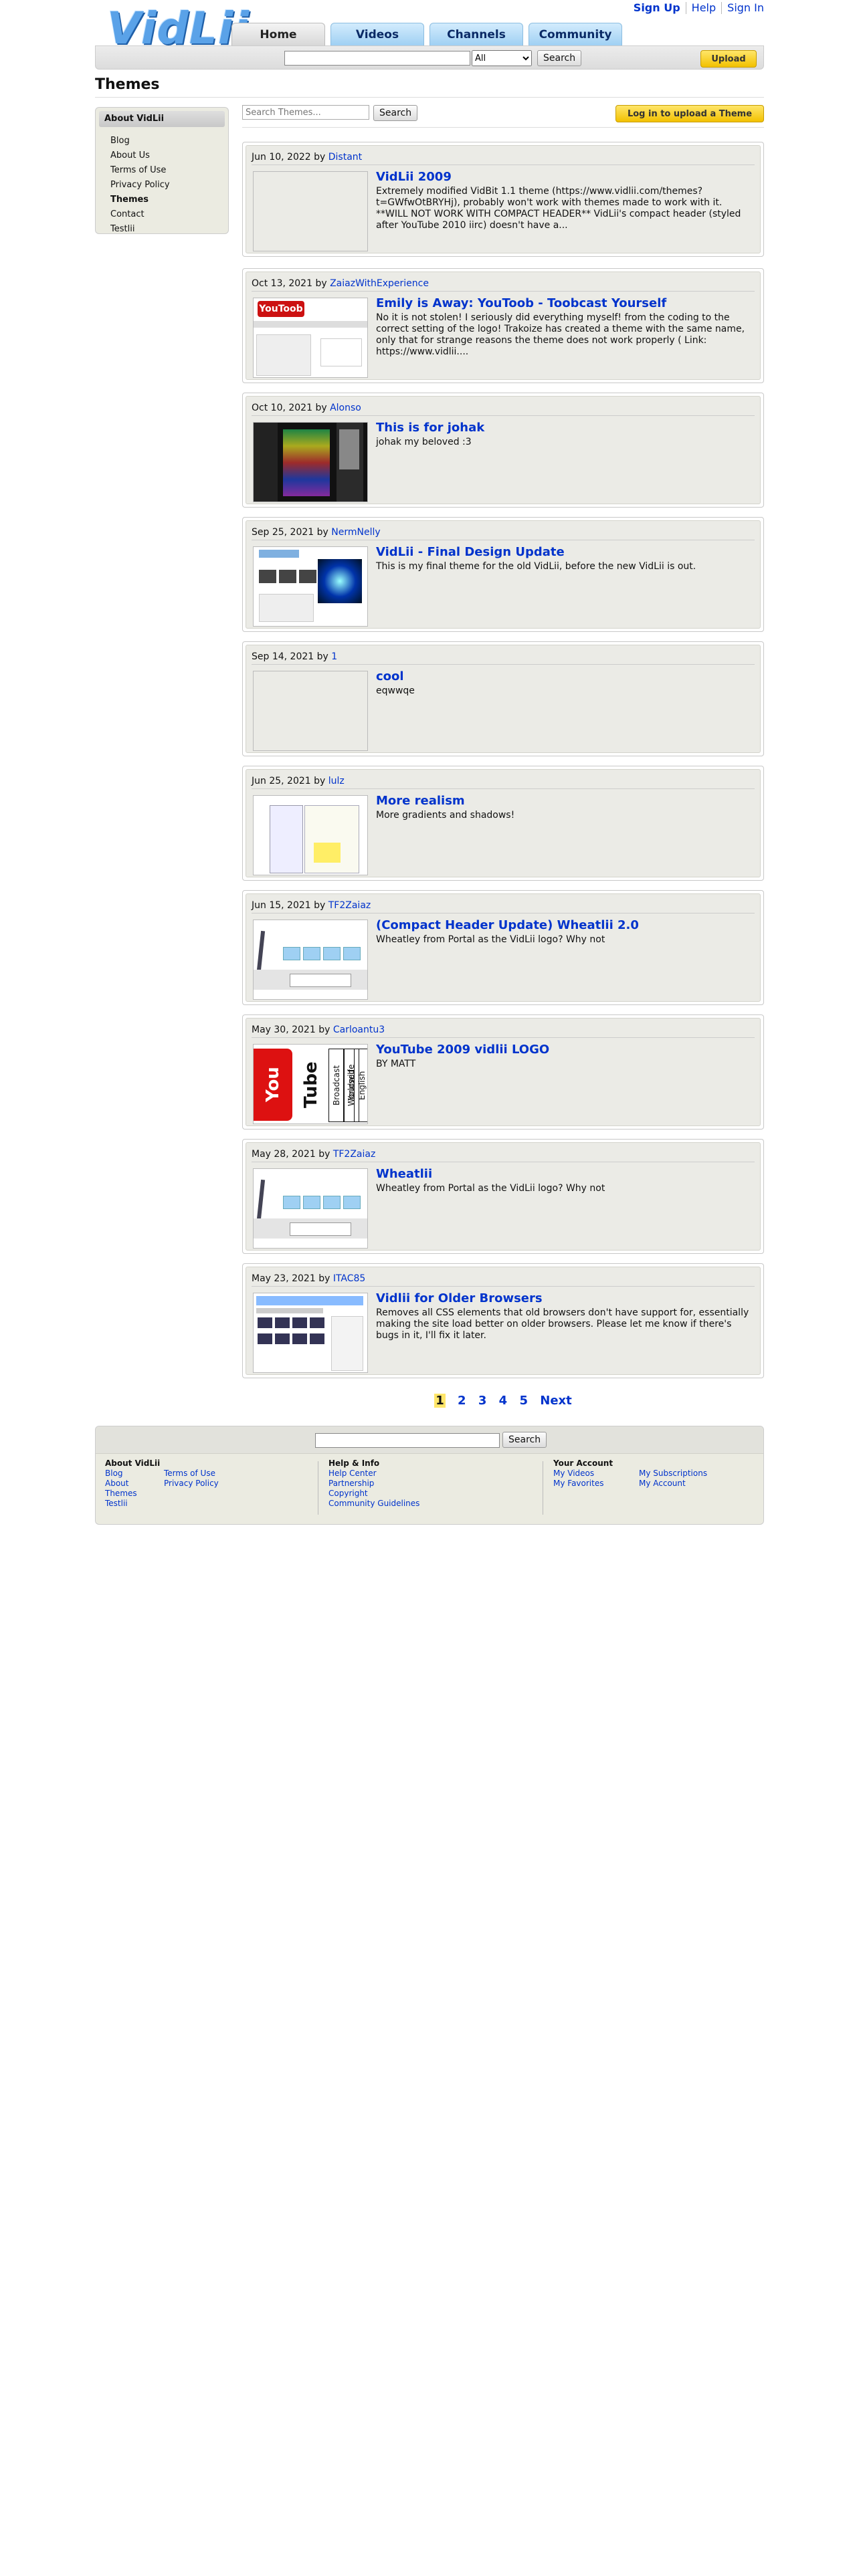  I want to click on footer-link-guidelines: Community Guidelines, so click(373, 1504).